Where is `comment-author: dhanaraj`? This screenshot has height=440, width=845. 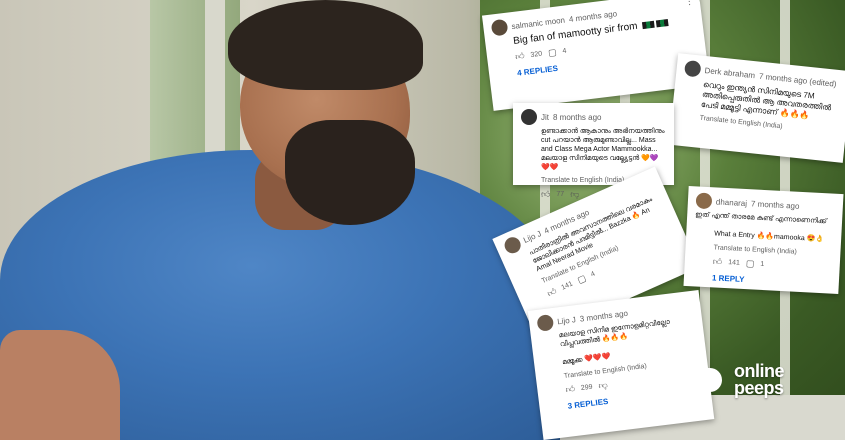
comment-author: dhanaraj is located at coordinates (732, 202).